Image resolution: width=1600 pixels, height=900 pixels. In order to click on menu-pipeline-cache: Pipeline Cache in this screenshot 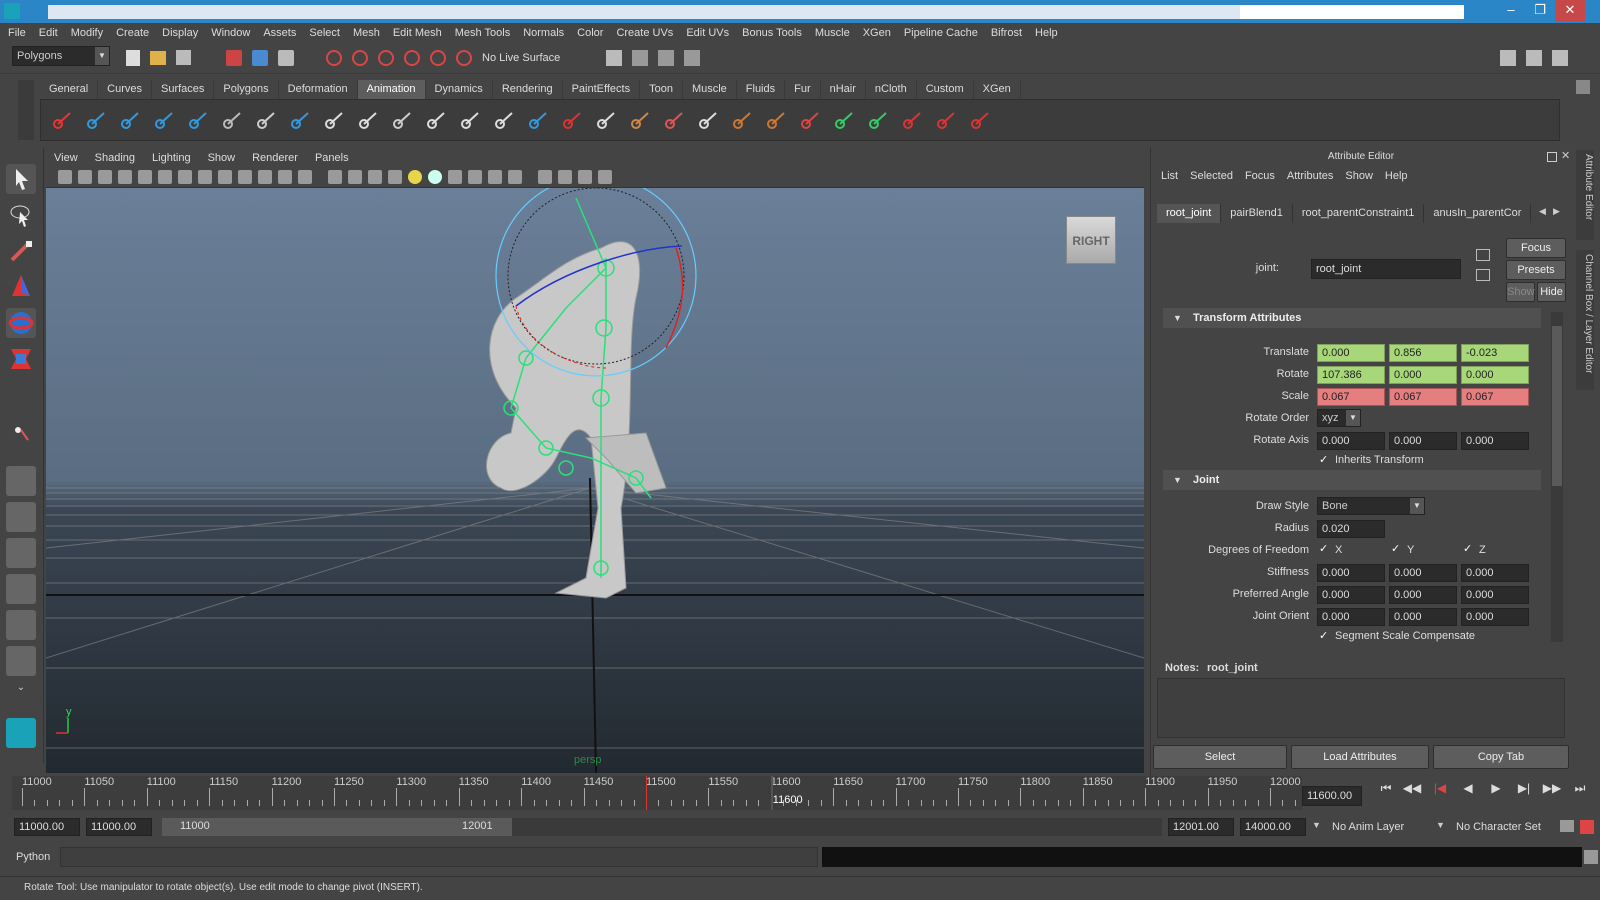, I will do `click(941, 33)`.